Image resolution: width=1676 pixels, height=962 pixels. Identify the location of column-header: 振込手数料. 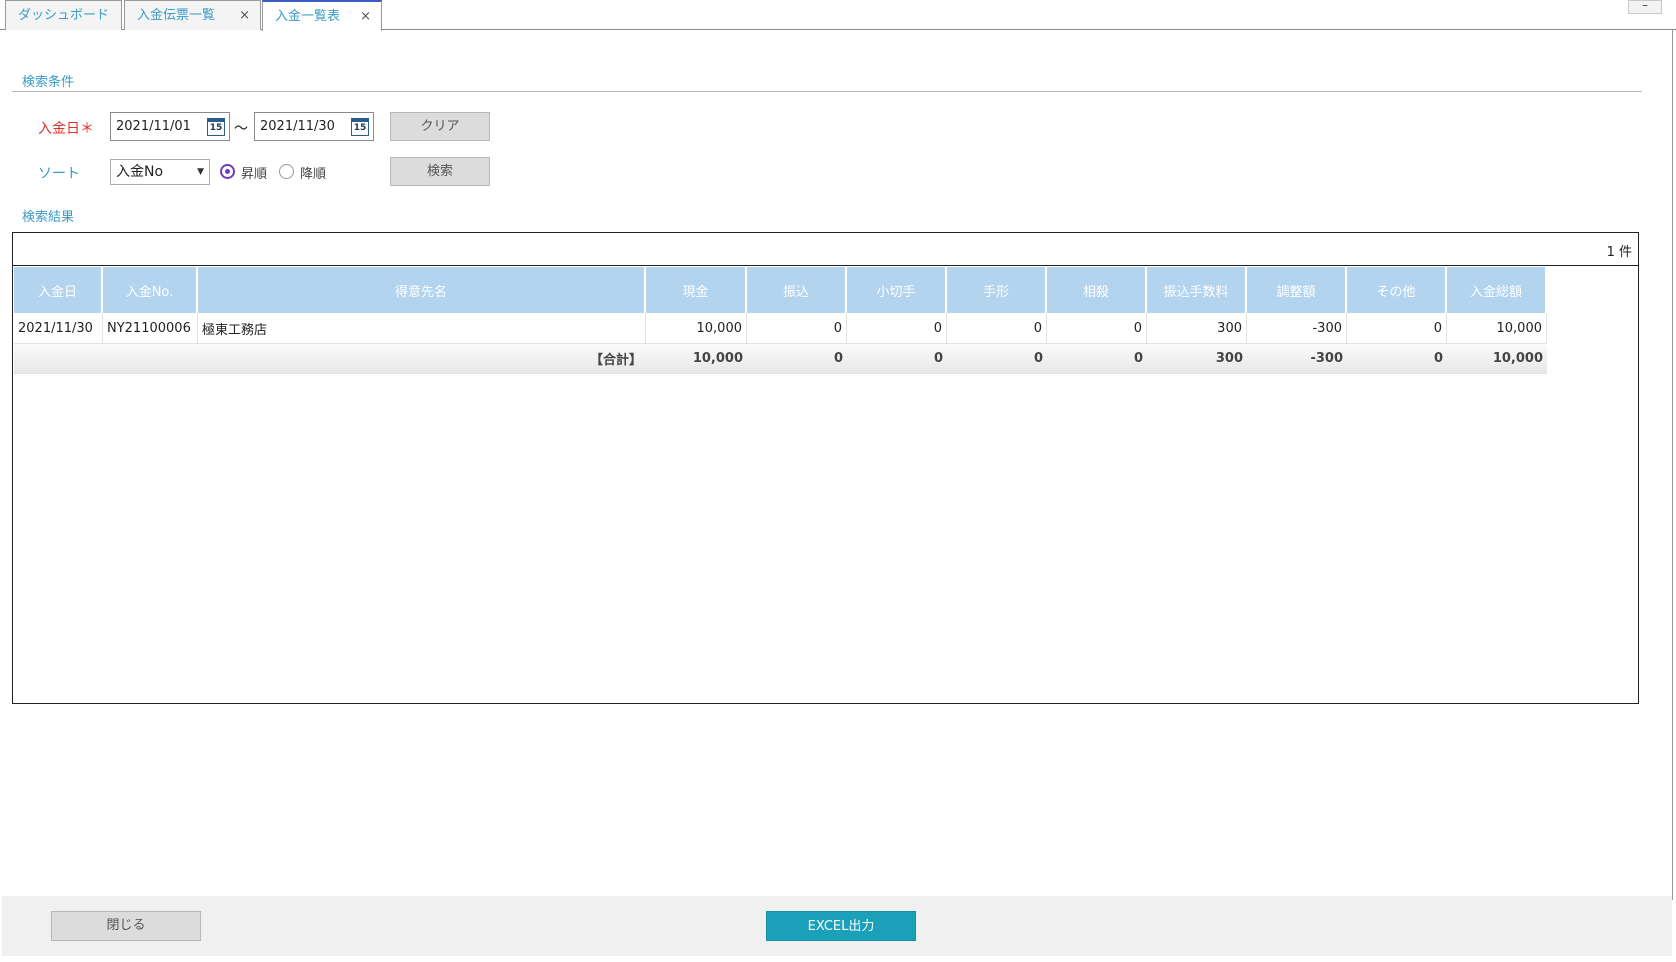
(1197, 290).